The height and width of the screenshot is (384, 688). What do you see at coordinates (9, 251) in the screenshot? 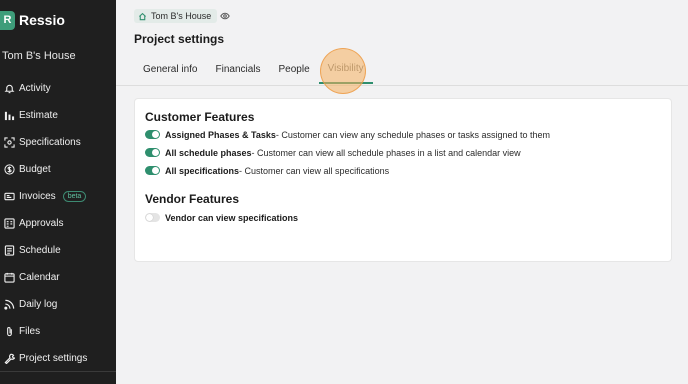
I see `schedule-icon` at bounding box center [9, 251].